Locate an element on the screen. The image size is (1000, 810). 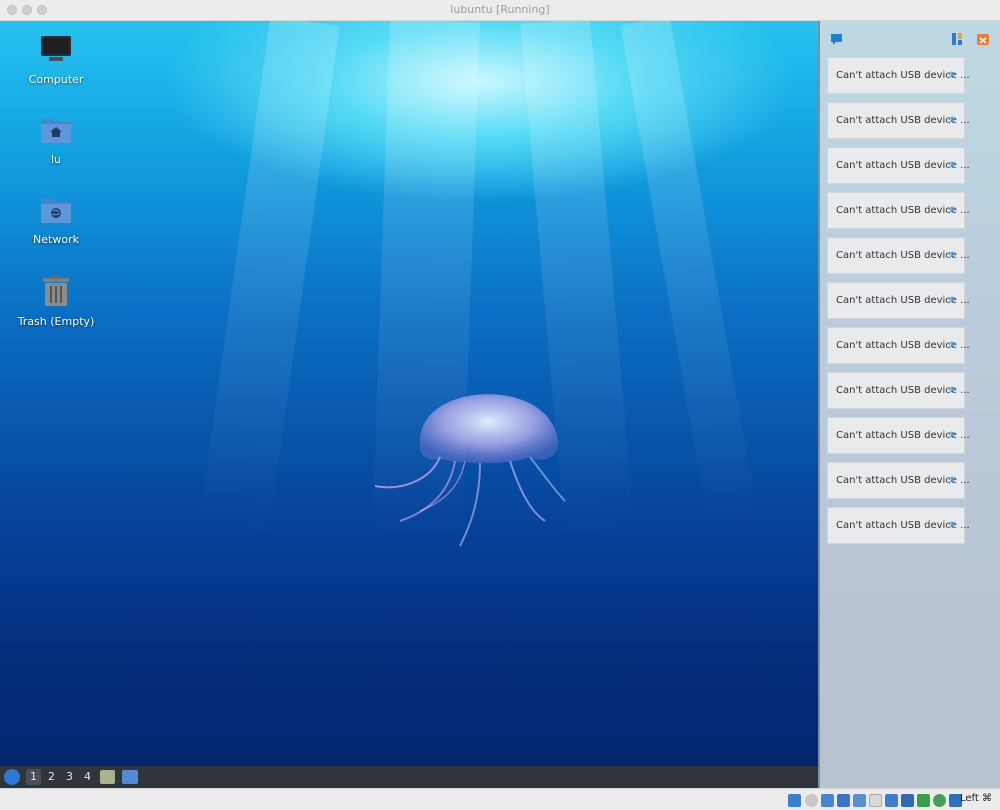
optical-disk-icon is located at coordinates (811, 800).